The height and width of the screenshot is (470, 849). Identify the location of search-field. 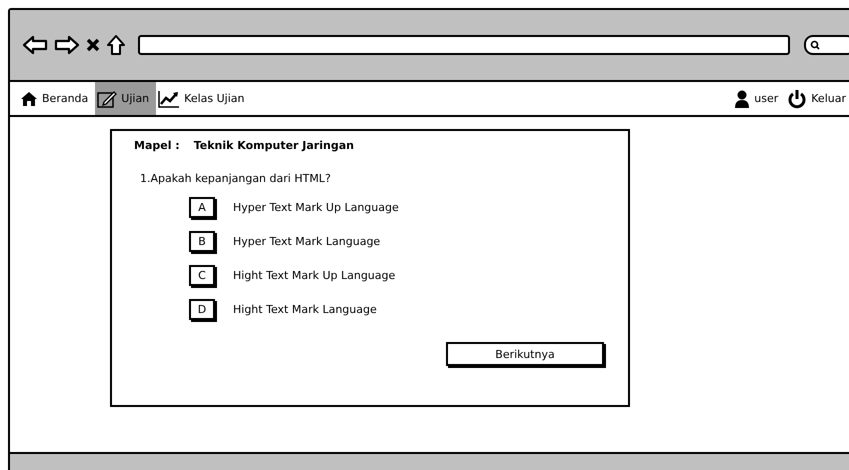
(826, 45).